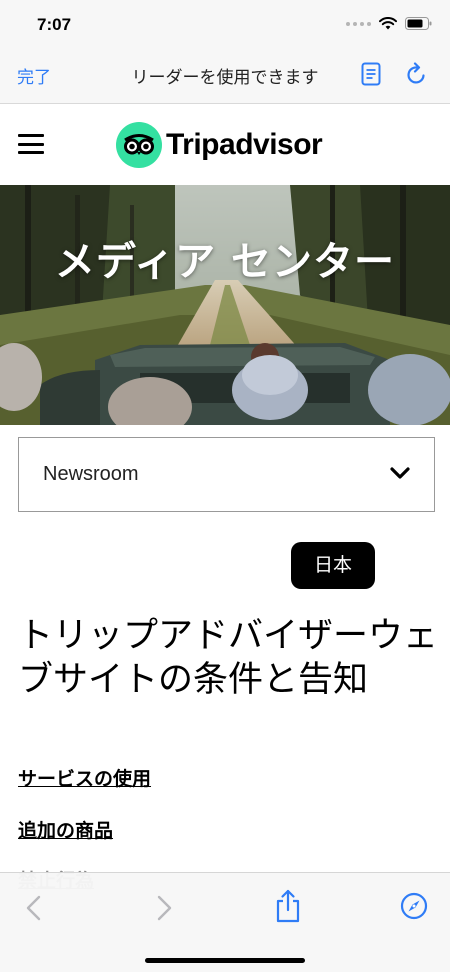 This screenshot has width=450, height=972. What do you see at coordinates (333, 565) in the screenshot?
I see `language-badge: 日本` at bounding box center [333, 565].